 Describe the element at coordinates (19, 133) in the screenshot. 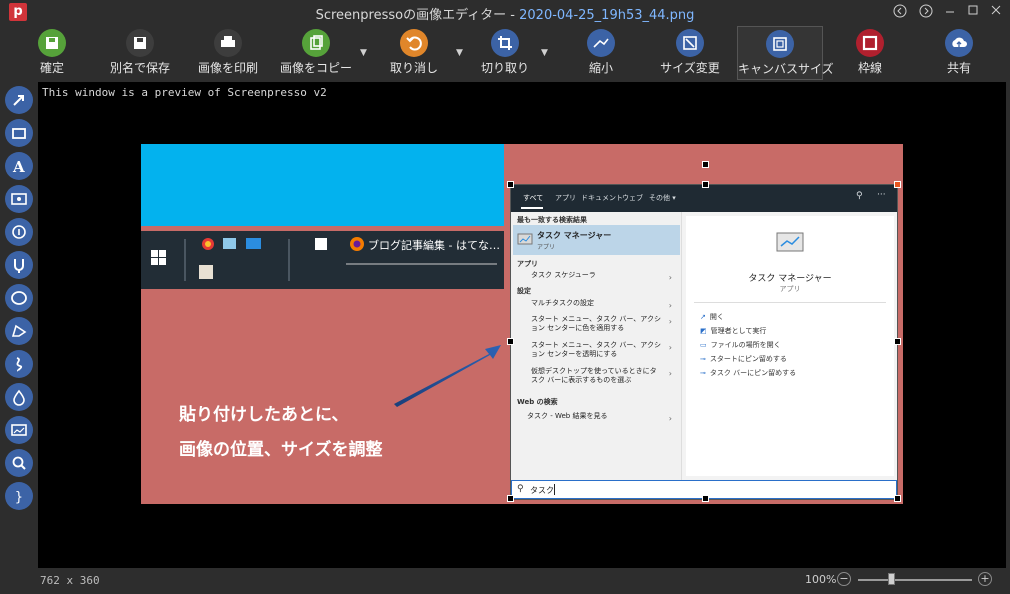

I see `rectangle-icon` at that location.